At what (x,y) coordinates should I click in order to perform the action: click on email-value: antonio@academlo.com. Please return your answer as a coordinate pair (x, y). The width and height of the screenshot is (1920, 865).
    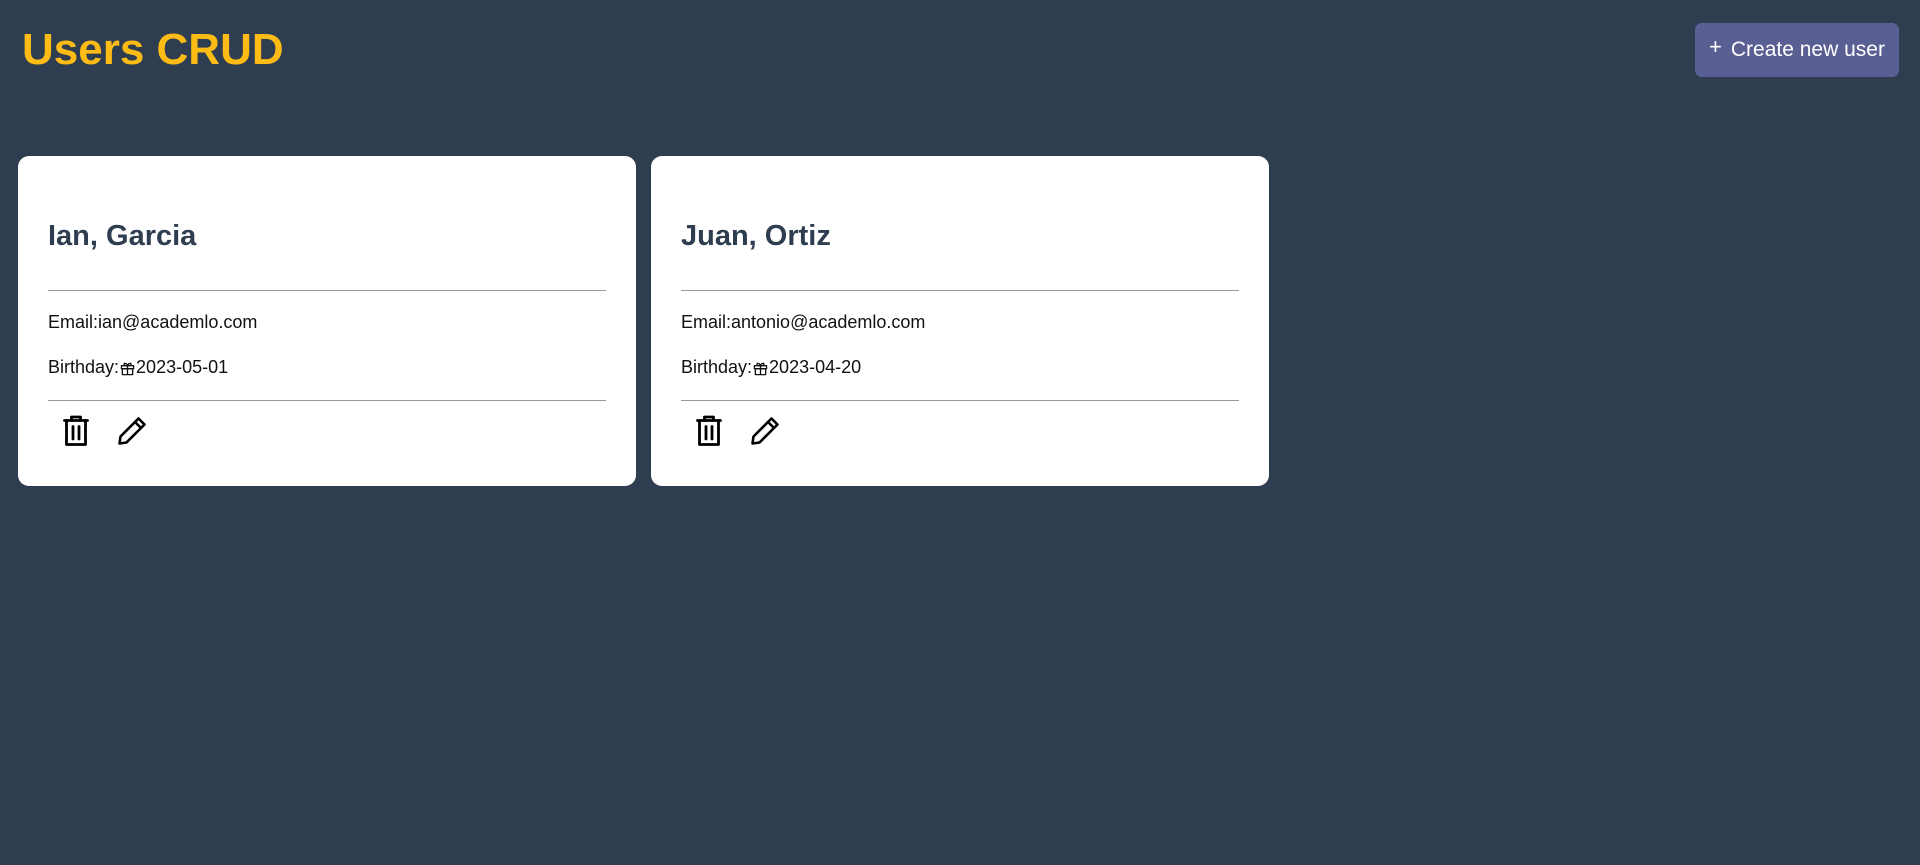
    Looking at the image, I should click on (828, 322).